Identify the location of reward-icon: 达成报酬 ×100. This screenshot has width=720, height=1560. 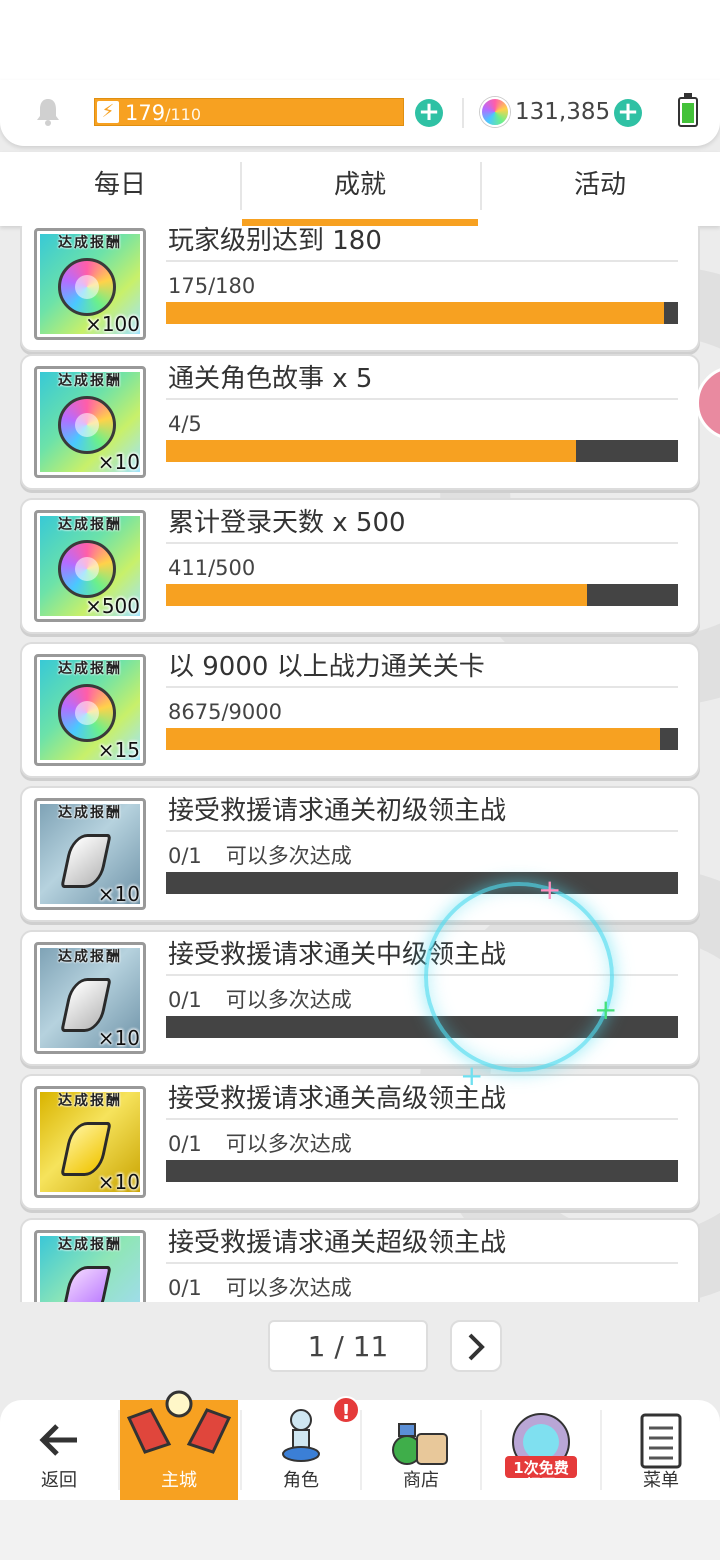
(90, 284).